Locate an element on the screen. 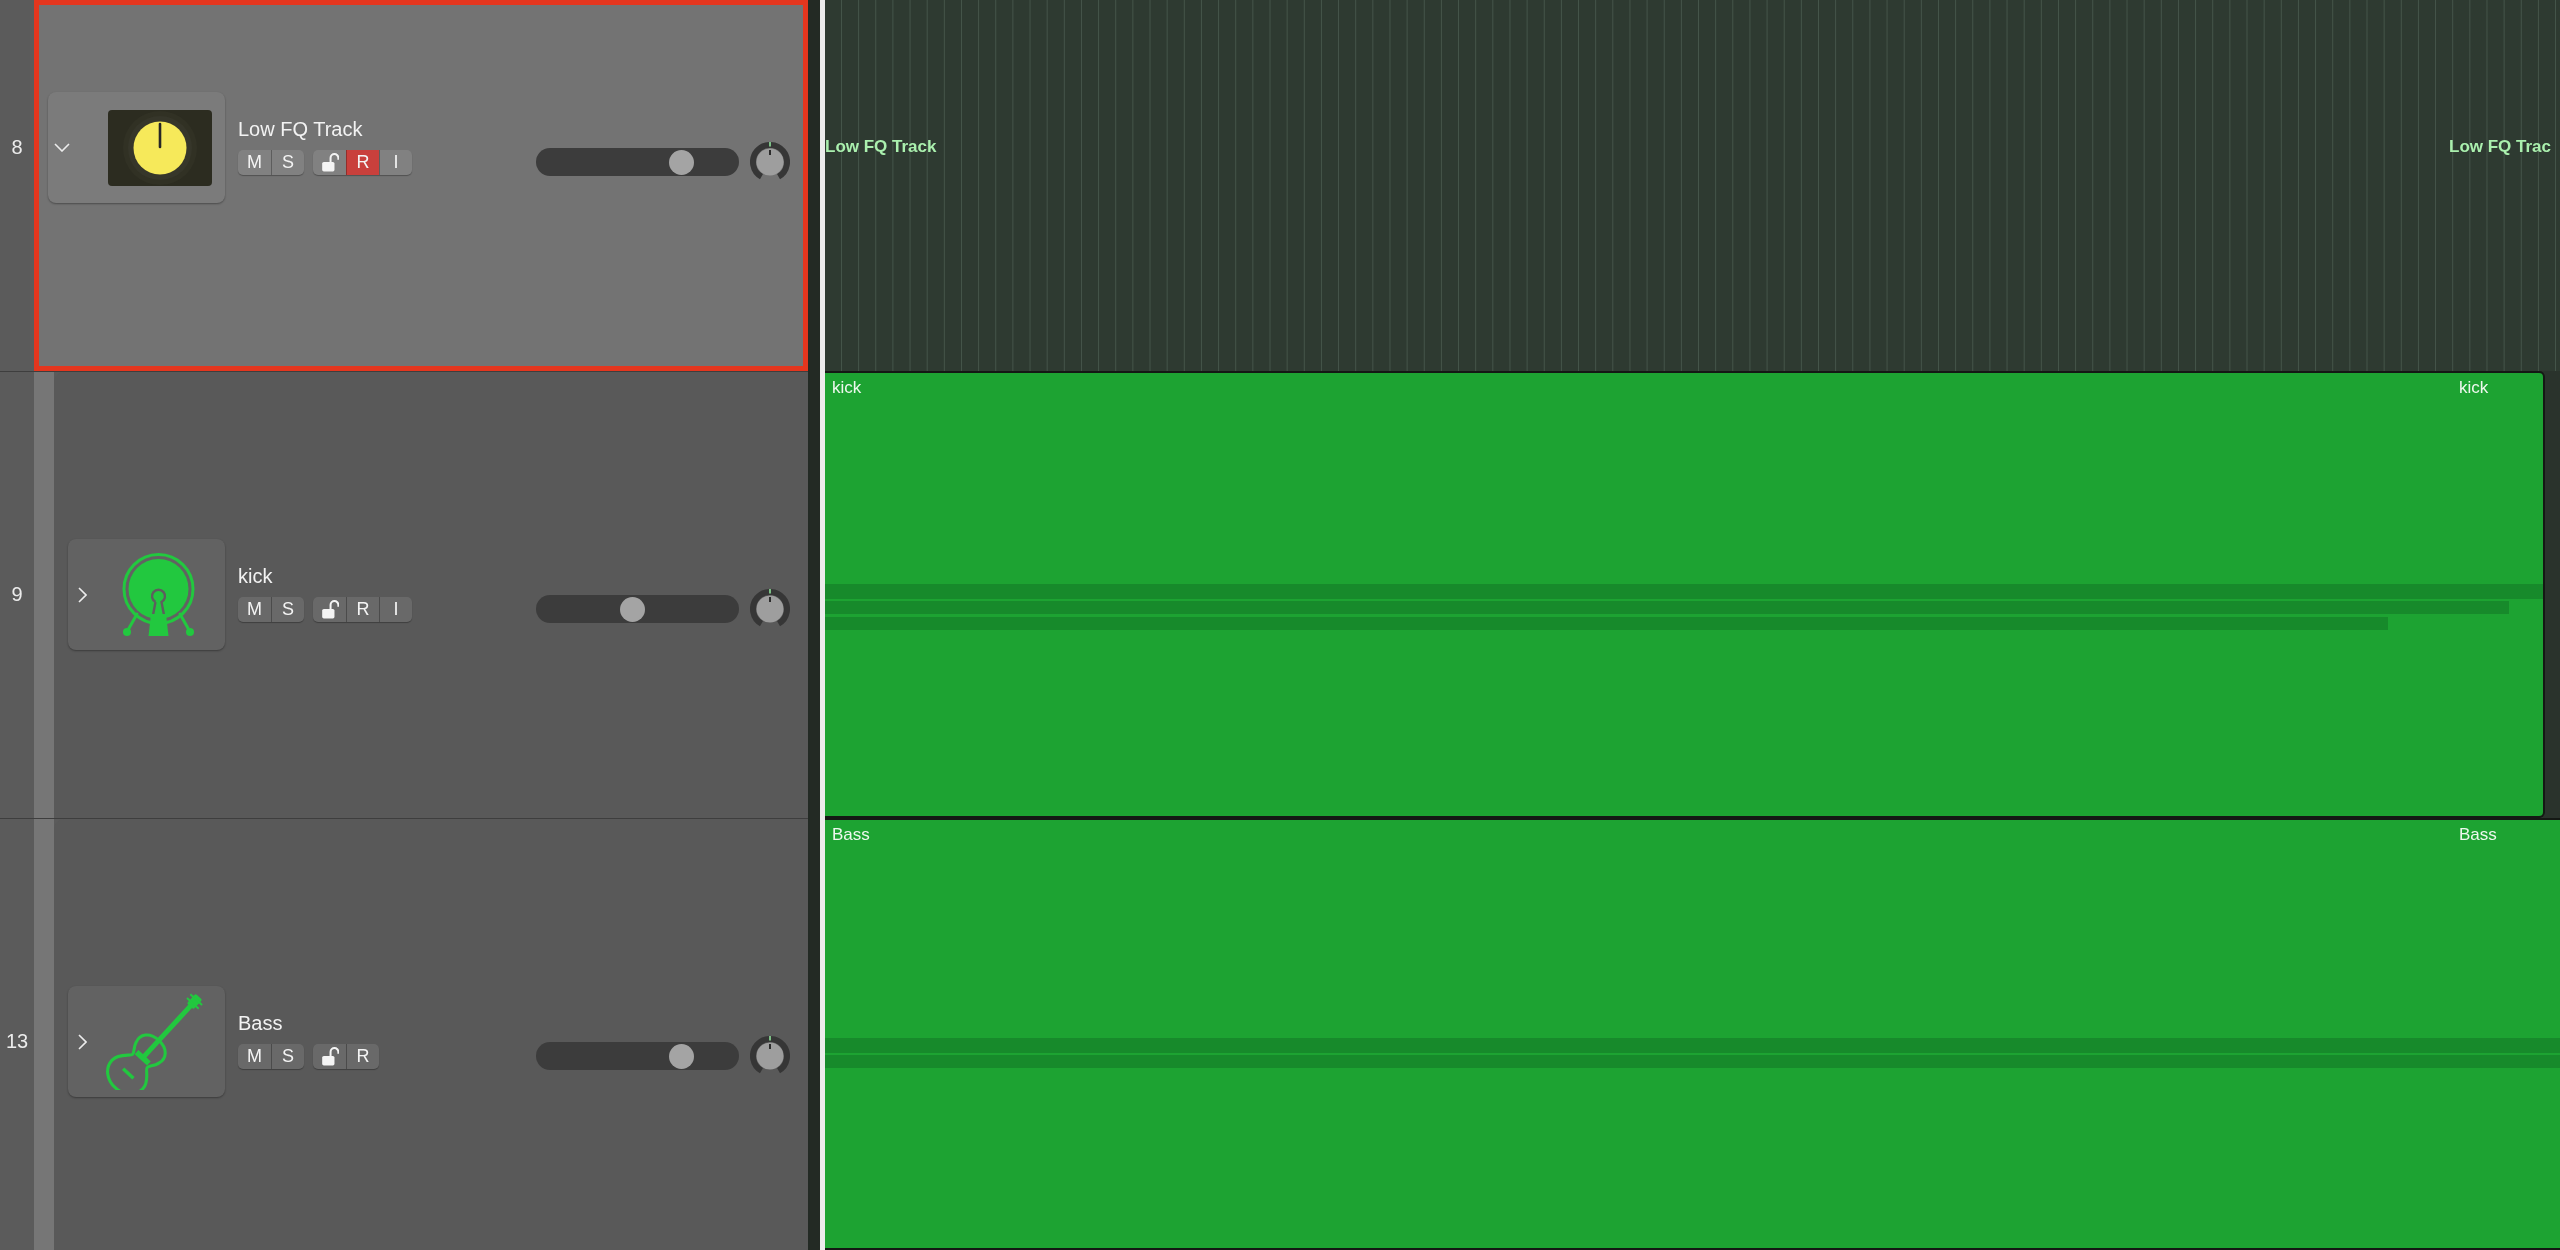  region-name: Low FQ Track is located at coordinates (881, 147).